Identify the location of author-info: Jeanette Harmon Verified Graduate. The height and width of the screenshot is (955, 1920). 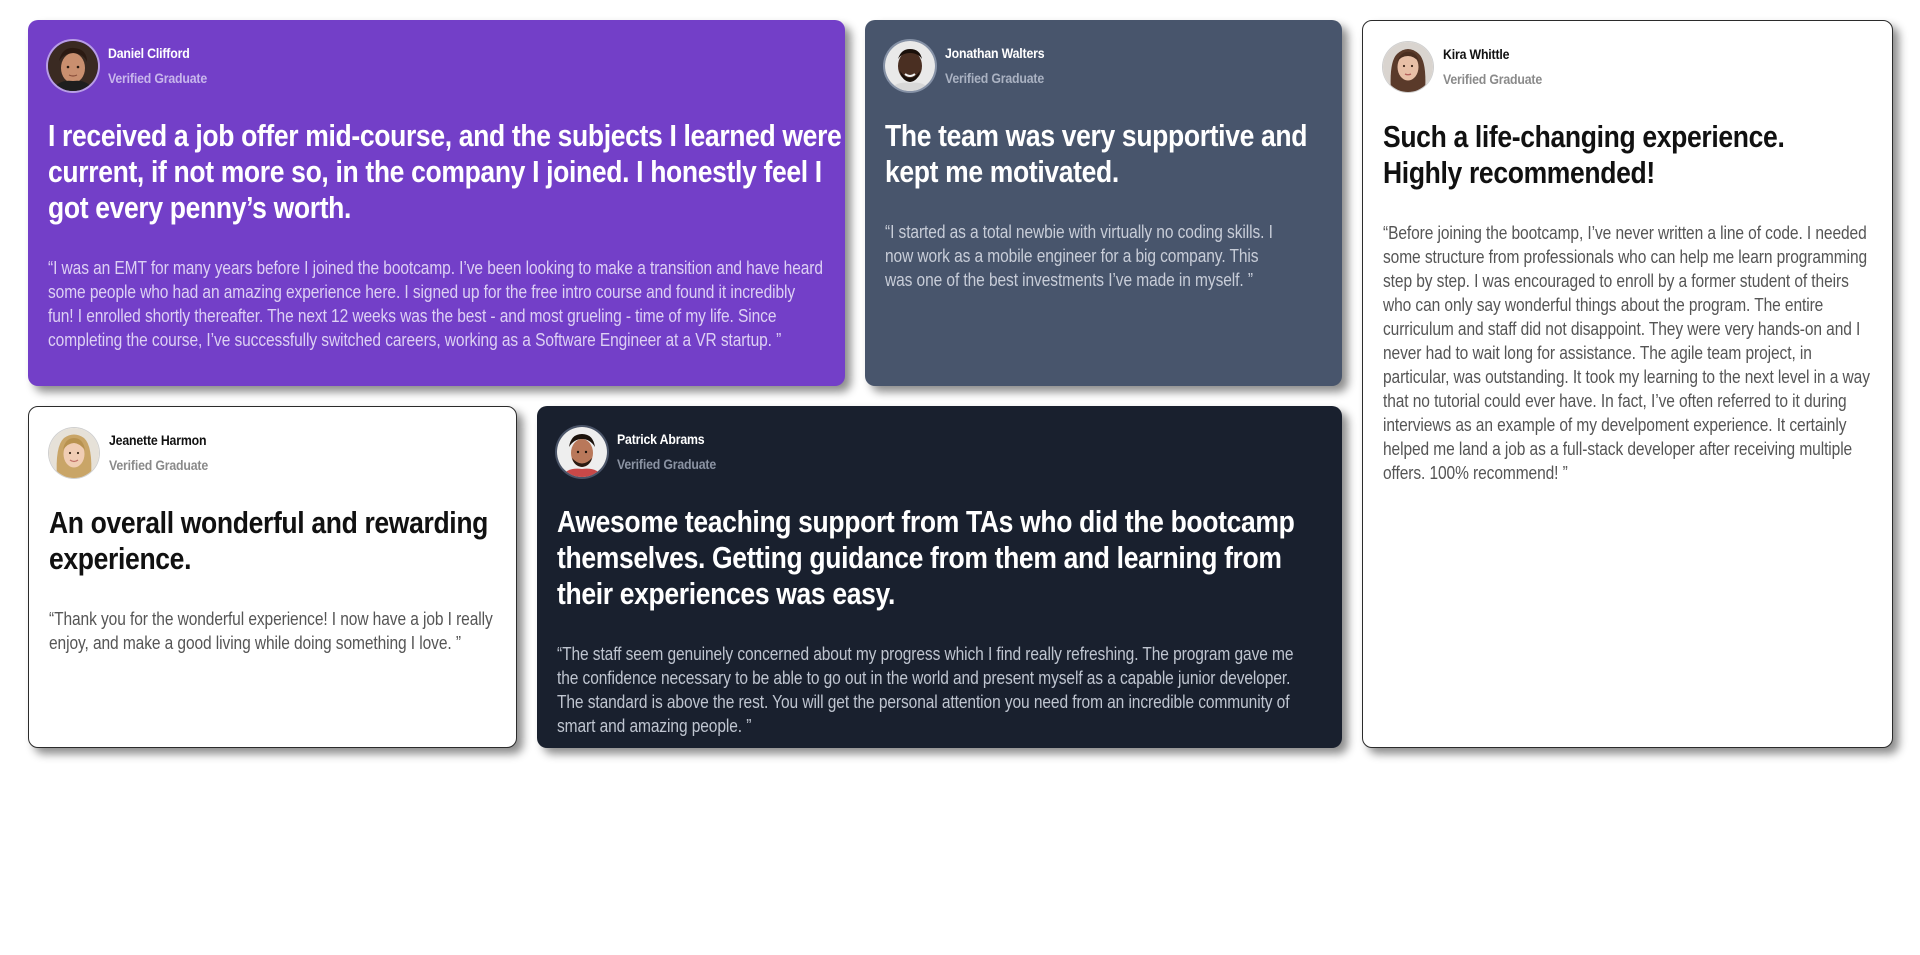
(272, 453).